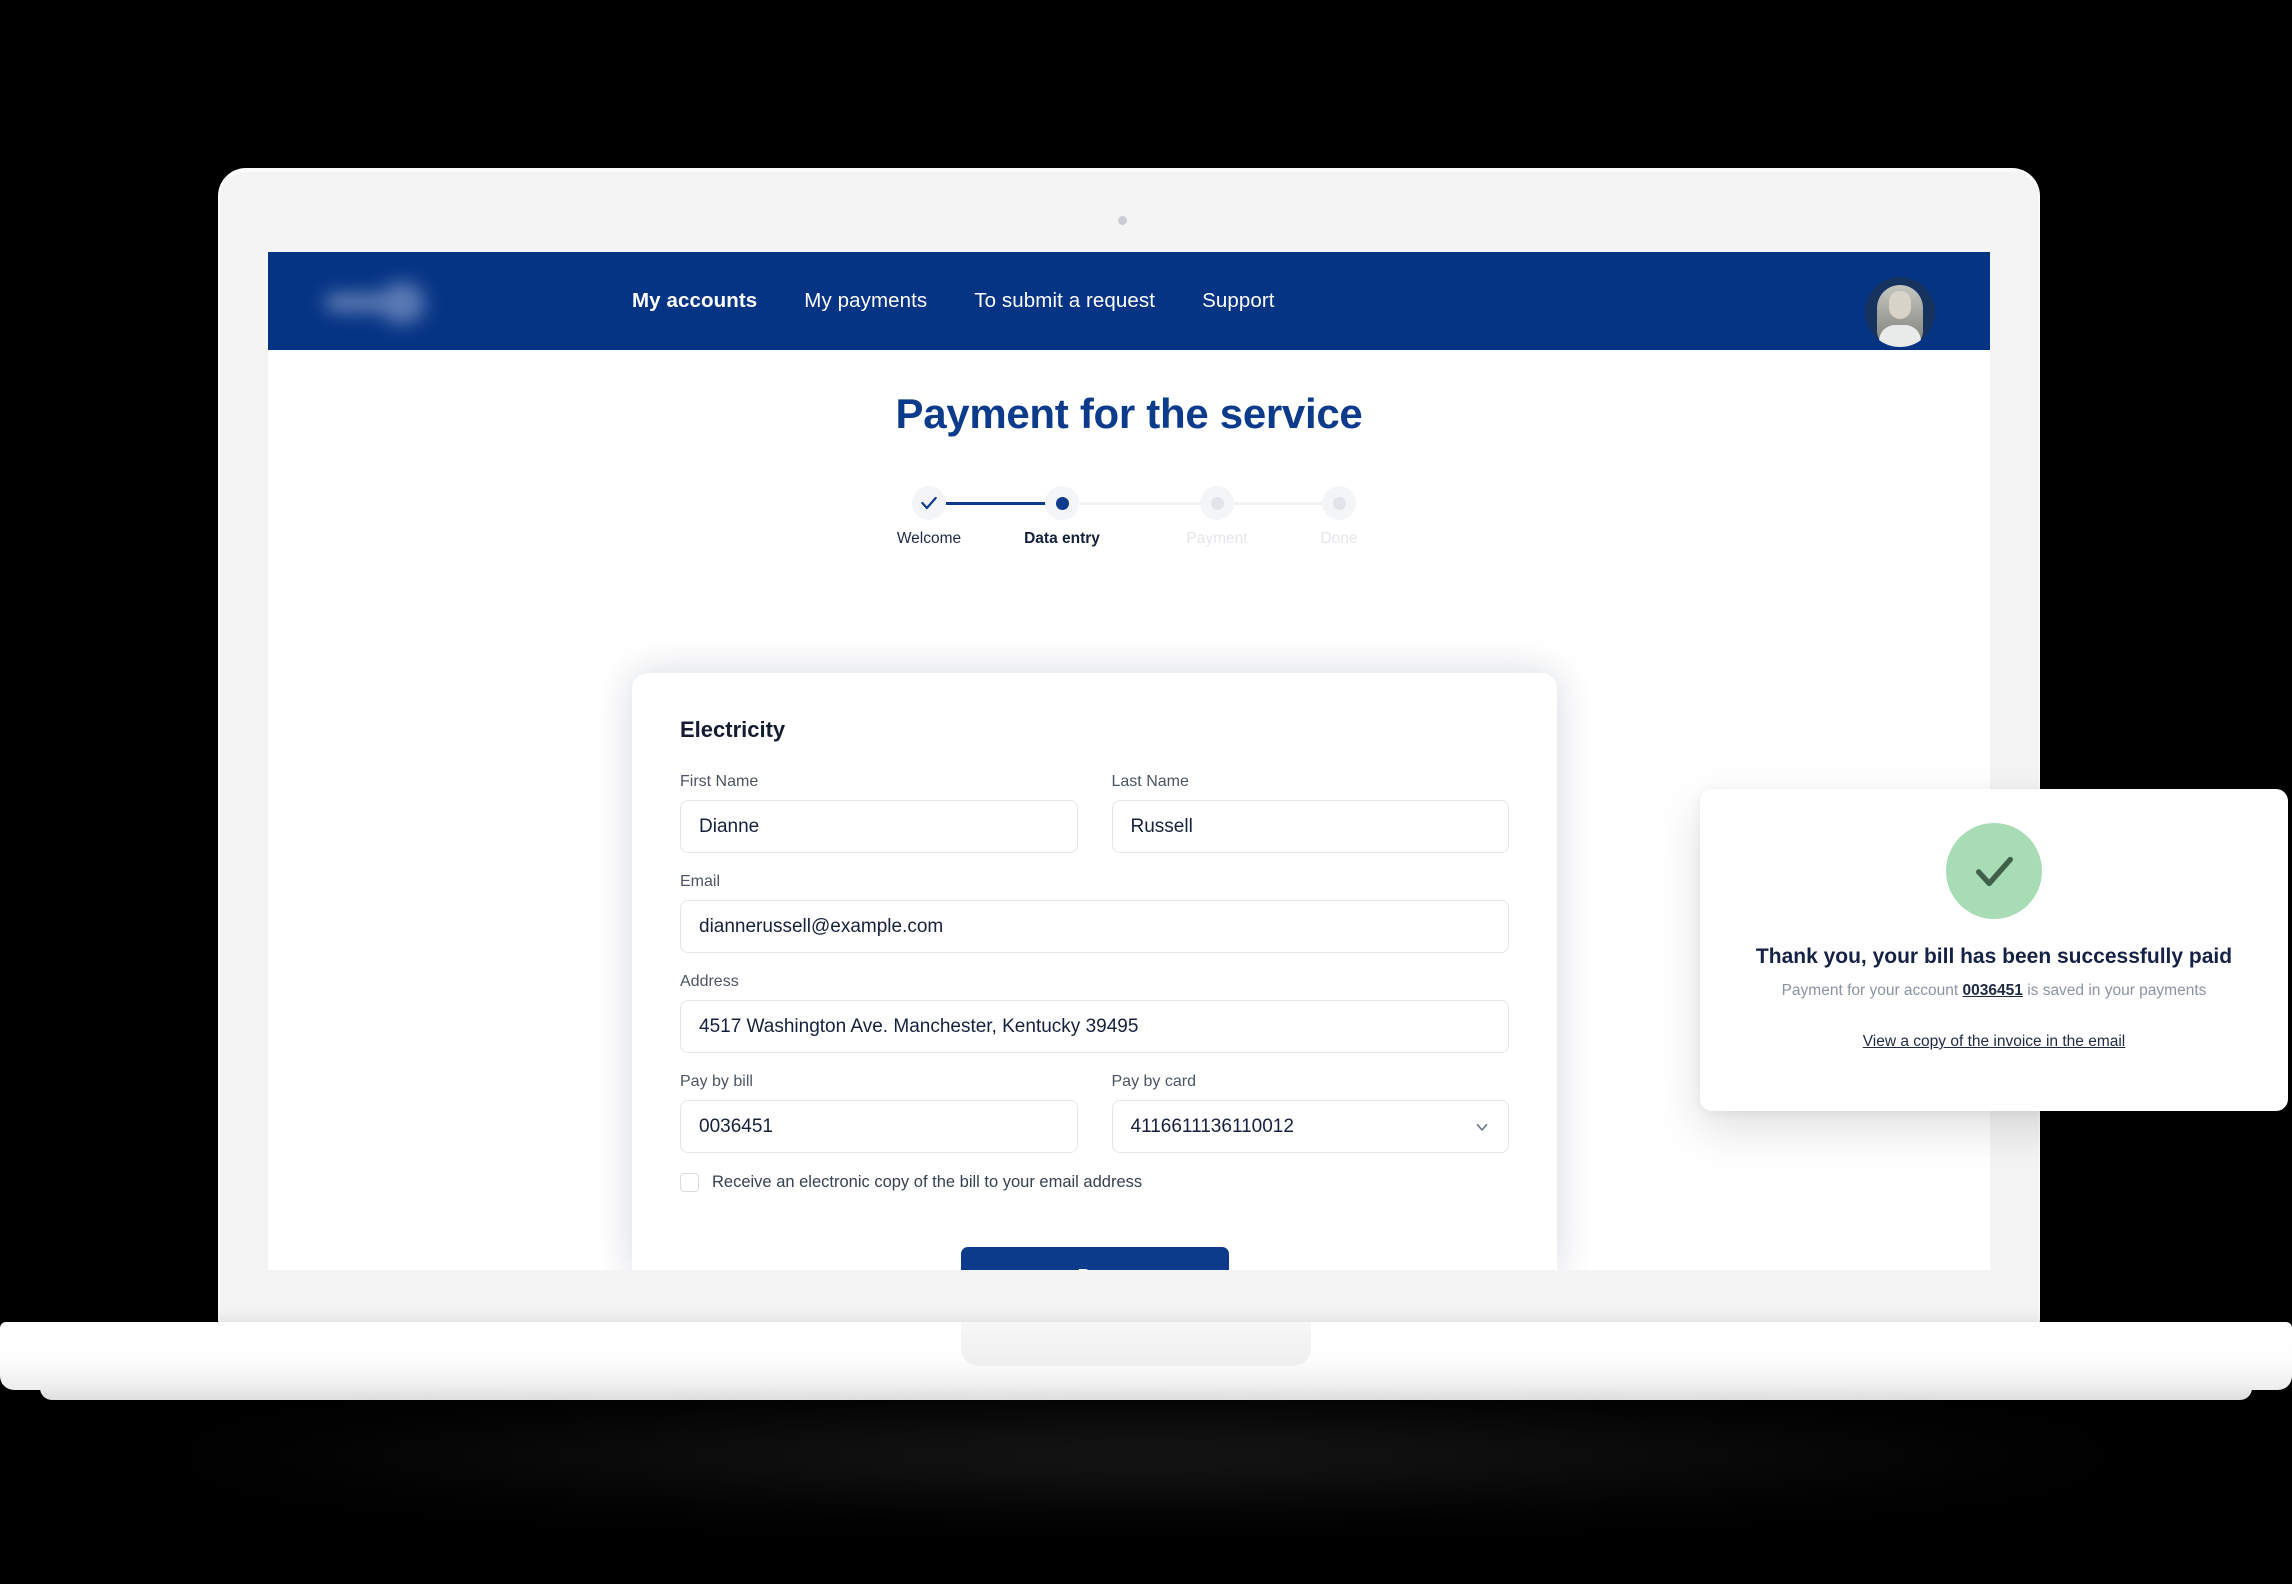 This screenshot has height=1584, width=2292. I want to click on stepper-step-done: Done, so click(1339, 517).